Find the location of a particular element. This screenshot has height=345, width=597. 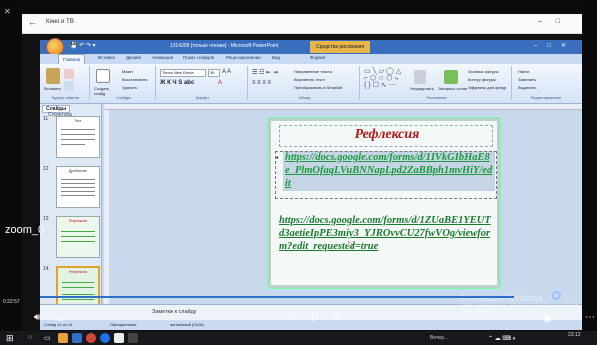

skip-forward-icon: ↻ is located at coordinates (338, 318).